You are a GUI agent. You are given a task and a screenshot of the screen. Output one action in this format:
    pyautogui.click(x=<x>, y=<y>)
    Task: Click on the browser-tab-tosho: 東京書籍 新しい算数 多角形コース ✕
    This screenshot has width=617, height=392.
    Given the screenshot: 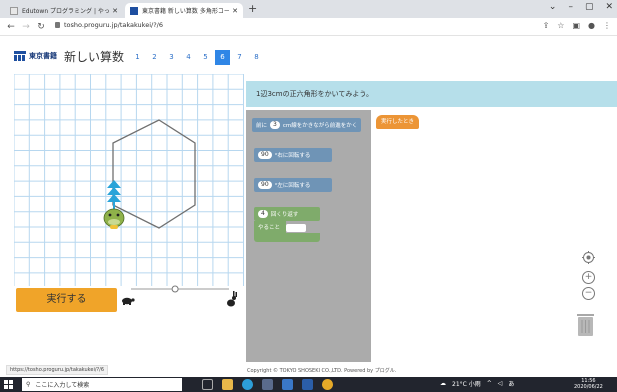 What is the action you would take?
    pyautogui.click(x=184, y=10)
    